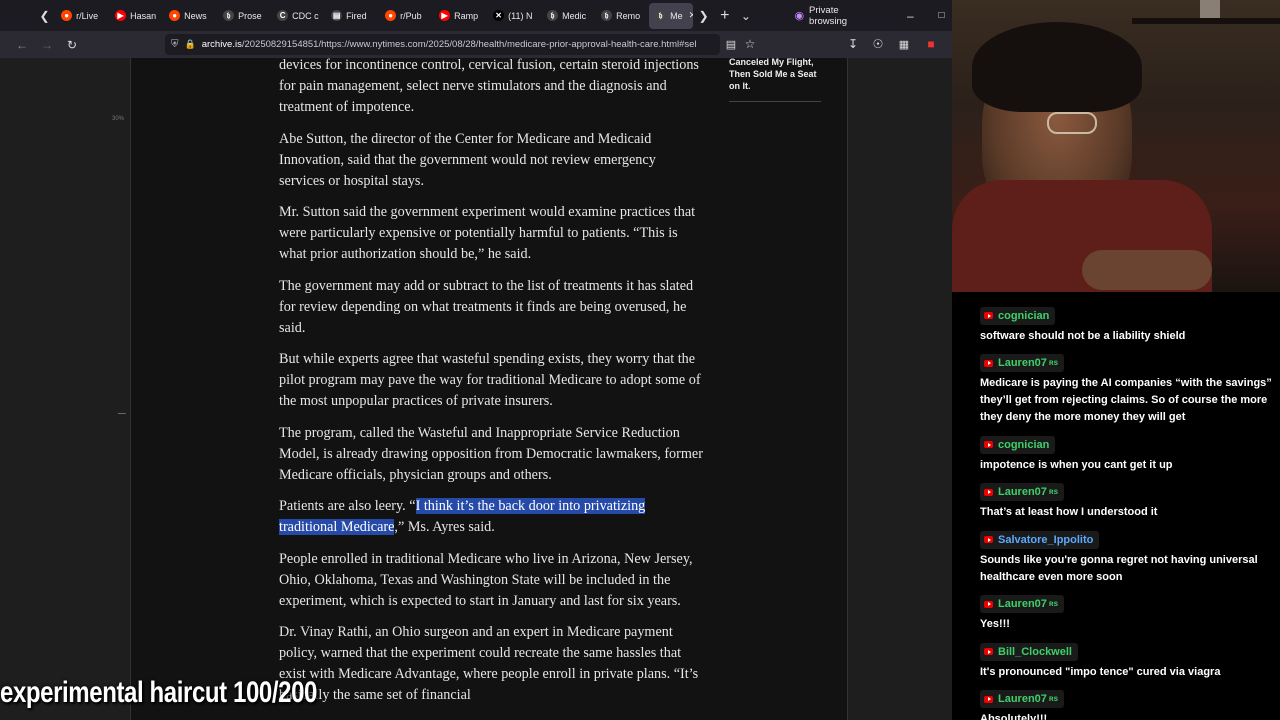  Describe the element at coordinates (1130, 705) in the screenshot. I see `chat-message: Lauren07 ʀs Absolutely!!!` at that location.